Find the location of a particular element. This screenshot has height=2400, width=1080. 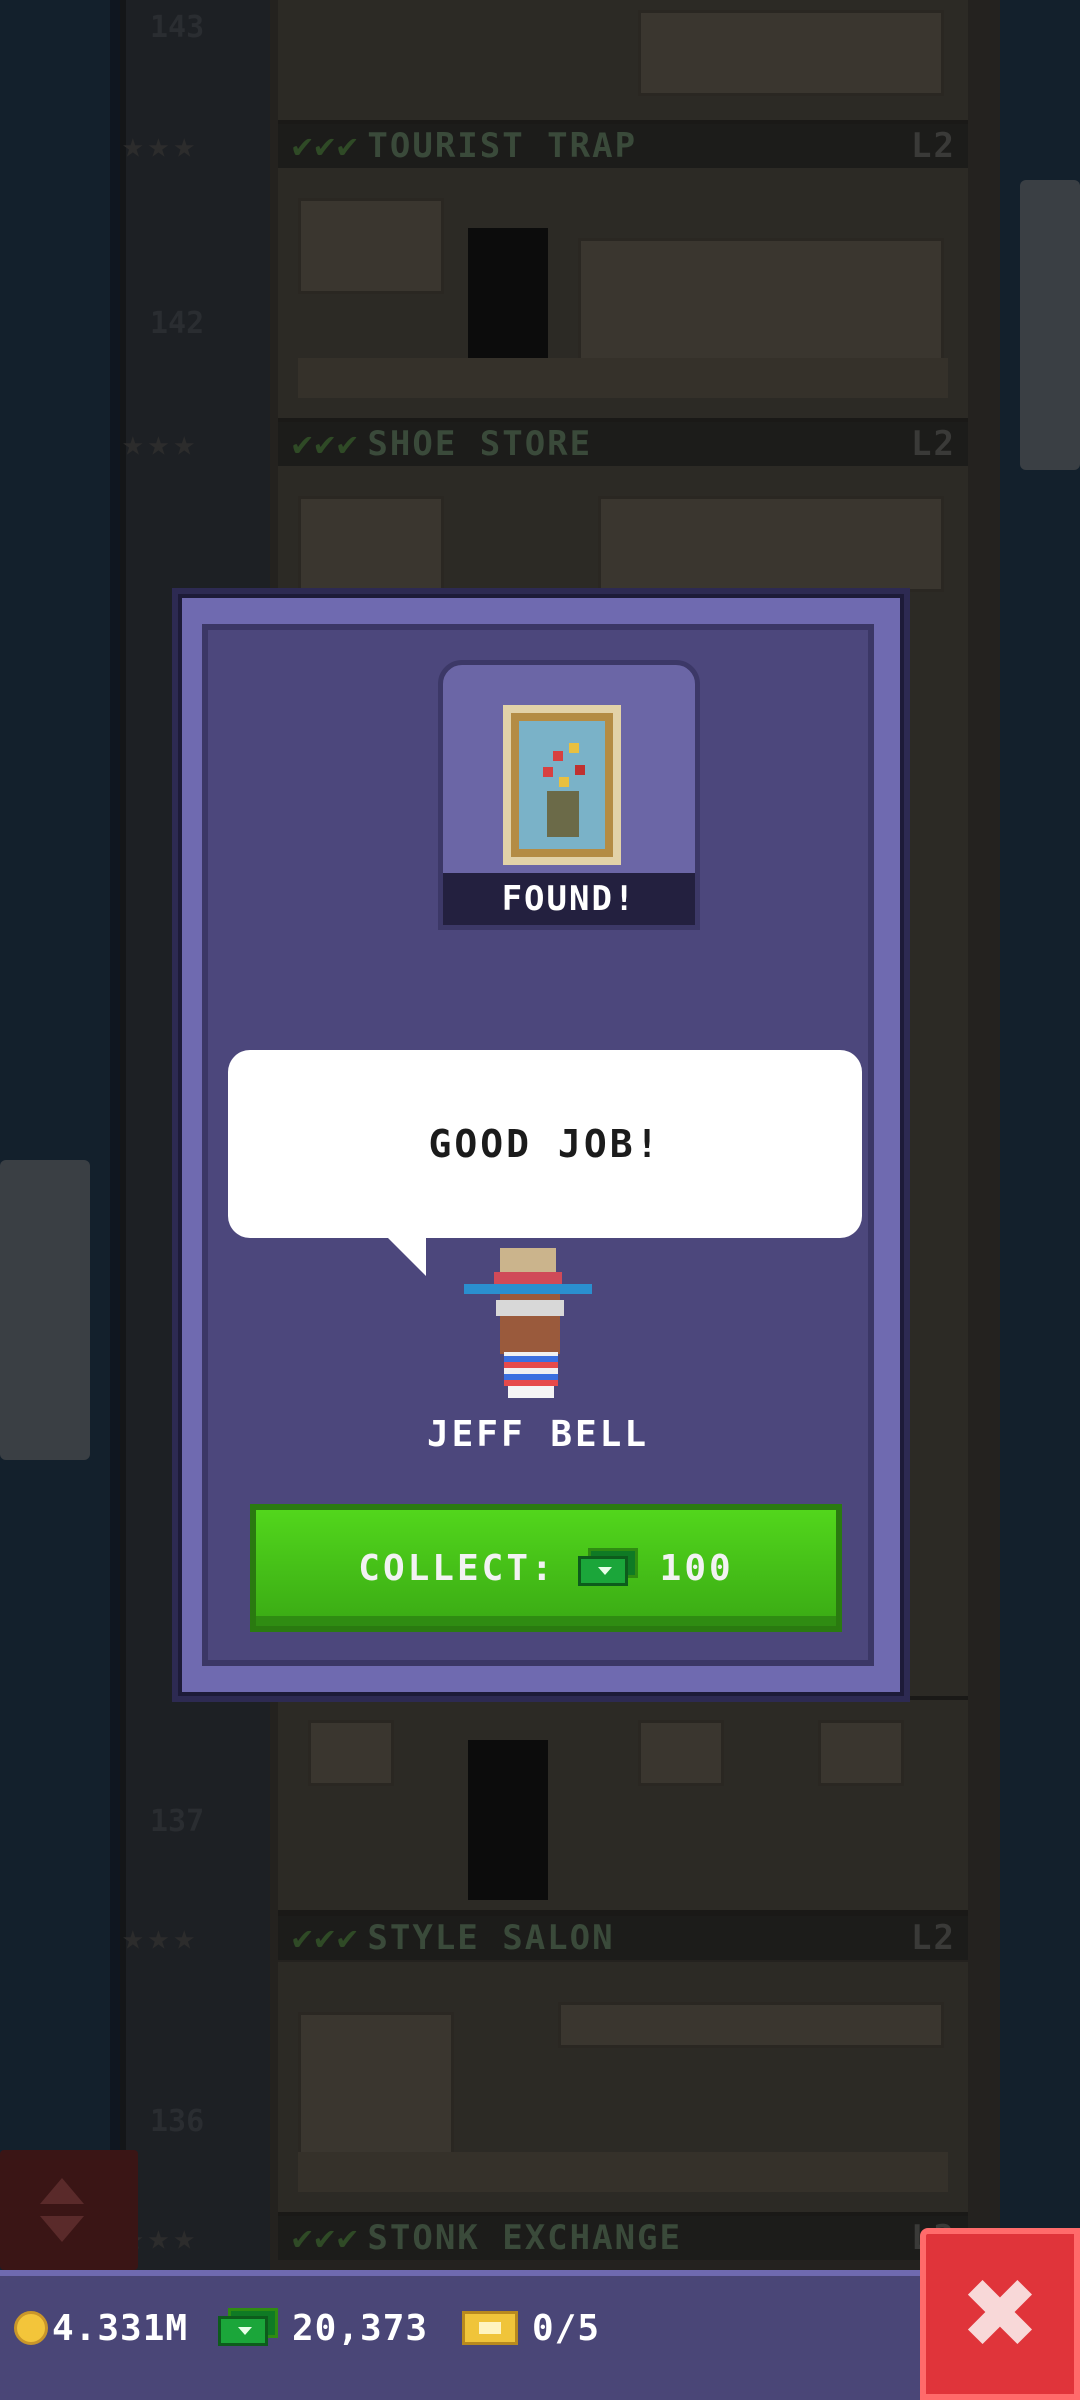

character-name: JEFF BELL is located at coordinates (538, 1434).